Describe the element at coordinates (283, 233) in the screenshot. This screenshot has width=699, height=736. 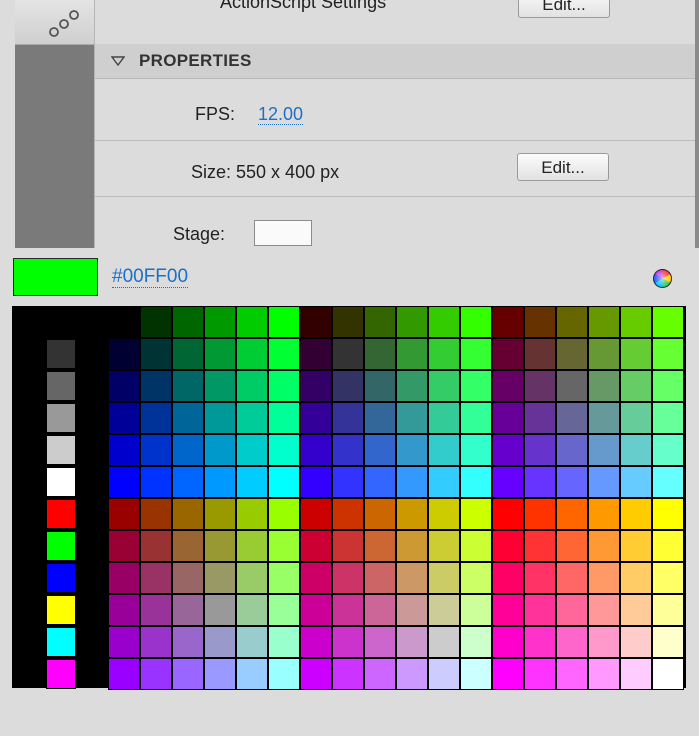
I see `stage-color-swatch` at that location.